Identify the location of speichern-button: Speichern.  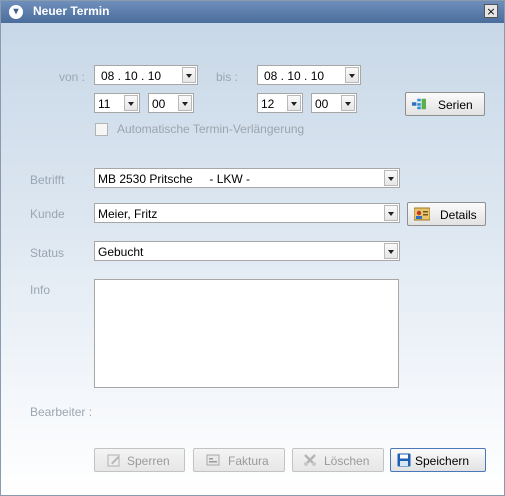
(438, 460).